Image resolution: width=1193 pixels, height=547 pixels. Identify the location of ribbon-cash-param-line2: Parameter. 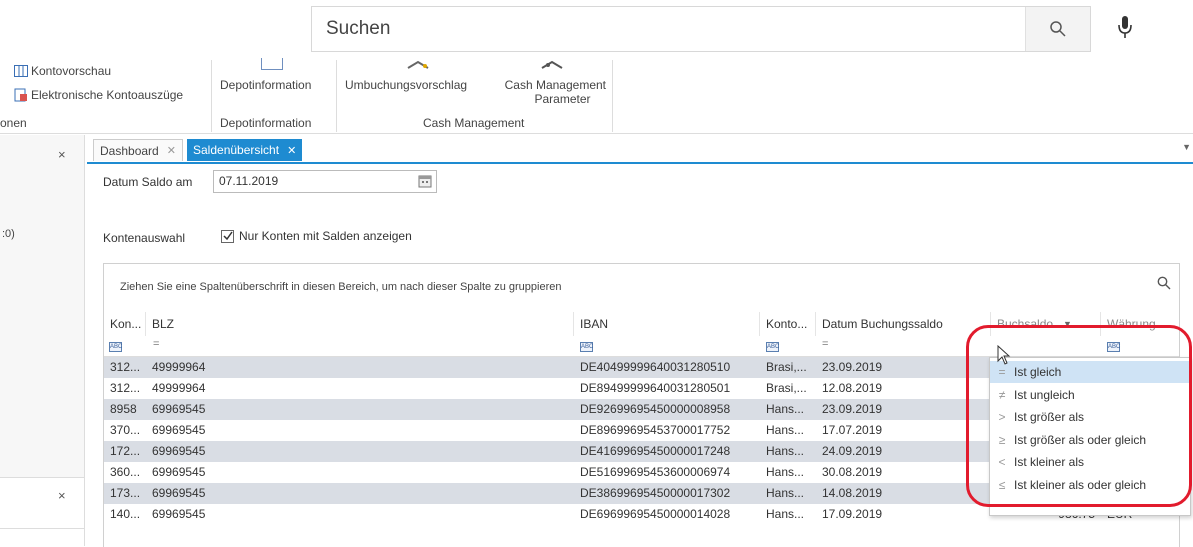
(562, 99).